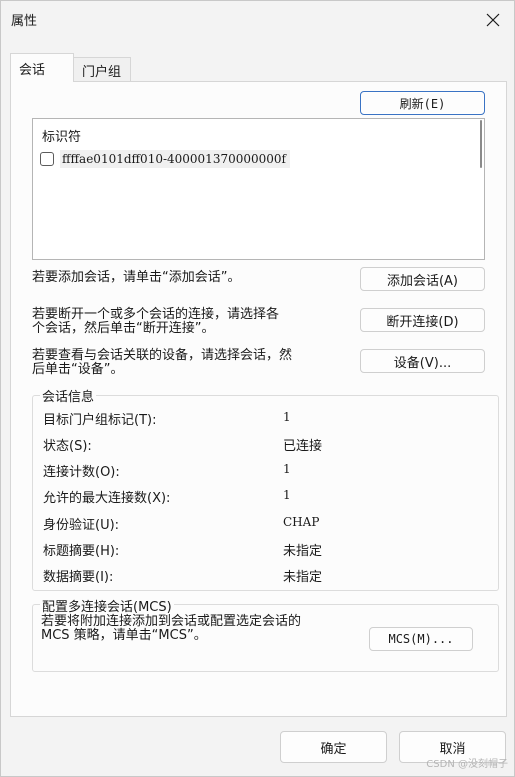 The width and height of the screenshot is (515, 777). Describe the element at coordinates (107, 605) in the screenshot. I see `mcs-group-legend: 配置多连接会话(MCS)` at that location.